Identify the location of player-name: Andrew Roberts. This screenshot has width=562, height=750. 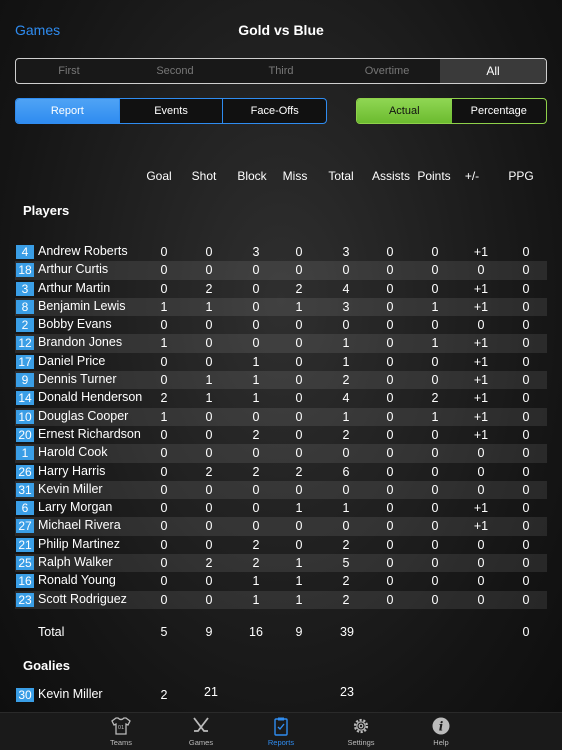
(83, 251).